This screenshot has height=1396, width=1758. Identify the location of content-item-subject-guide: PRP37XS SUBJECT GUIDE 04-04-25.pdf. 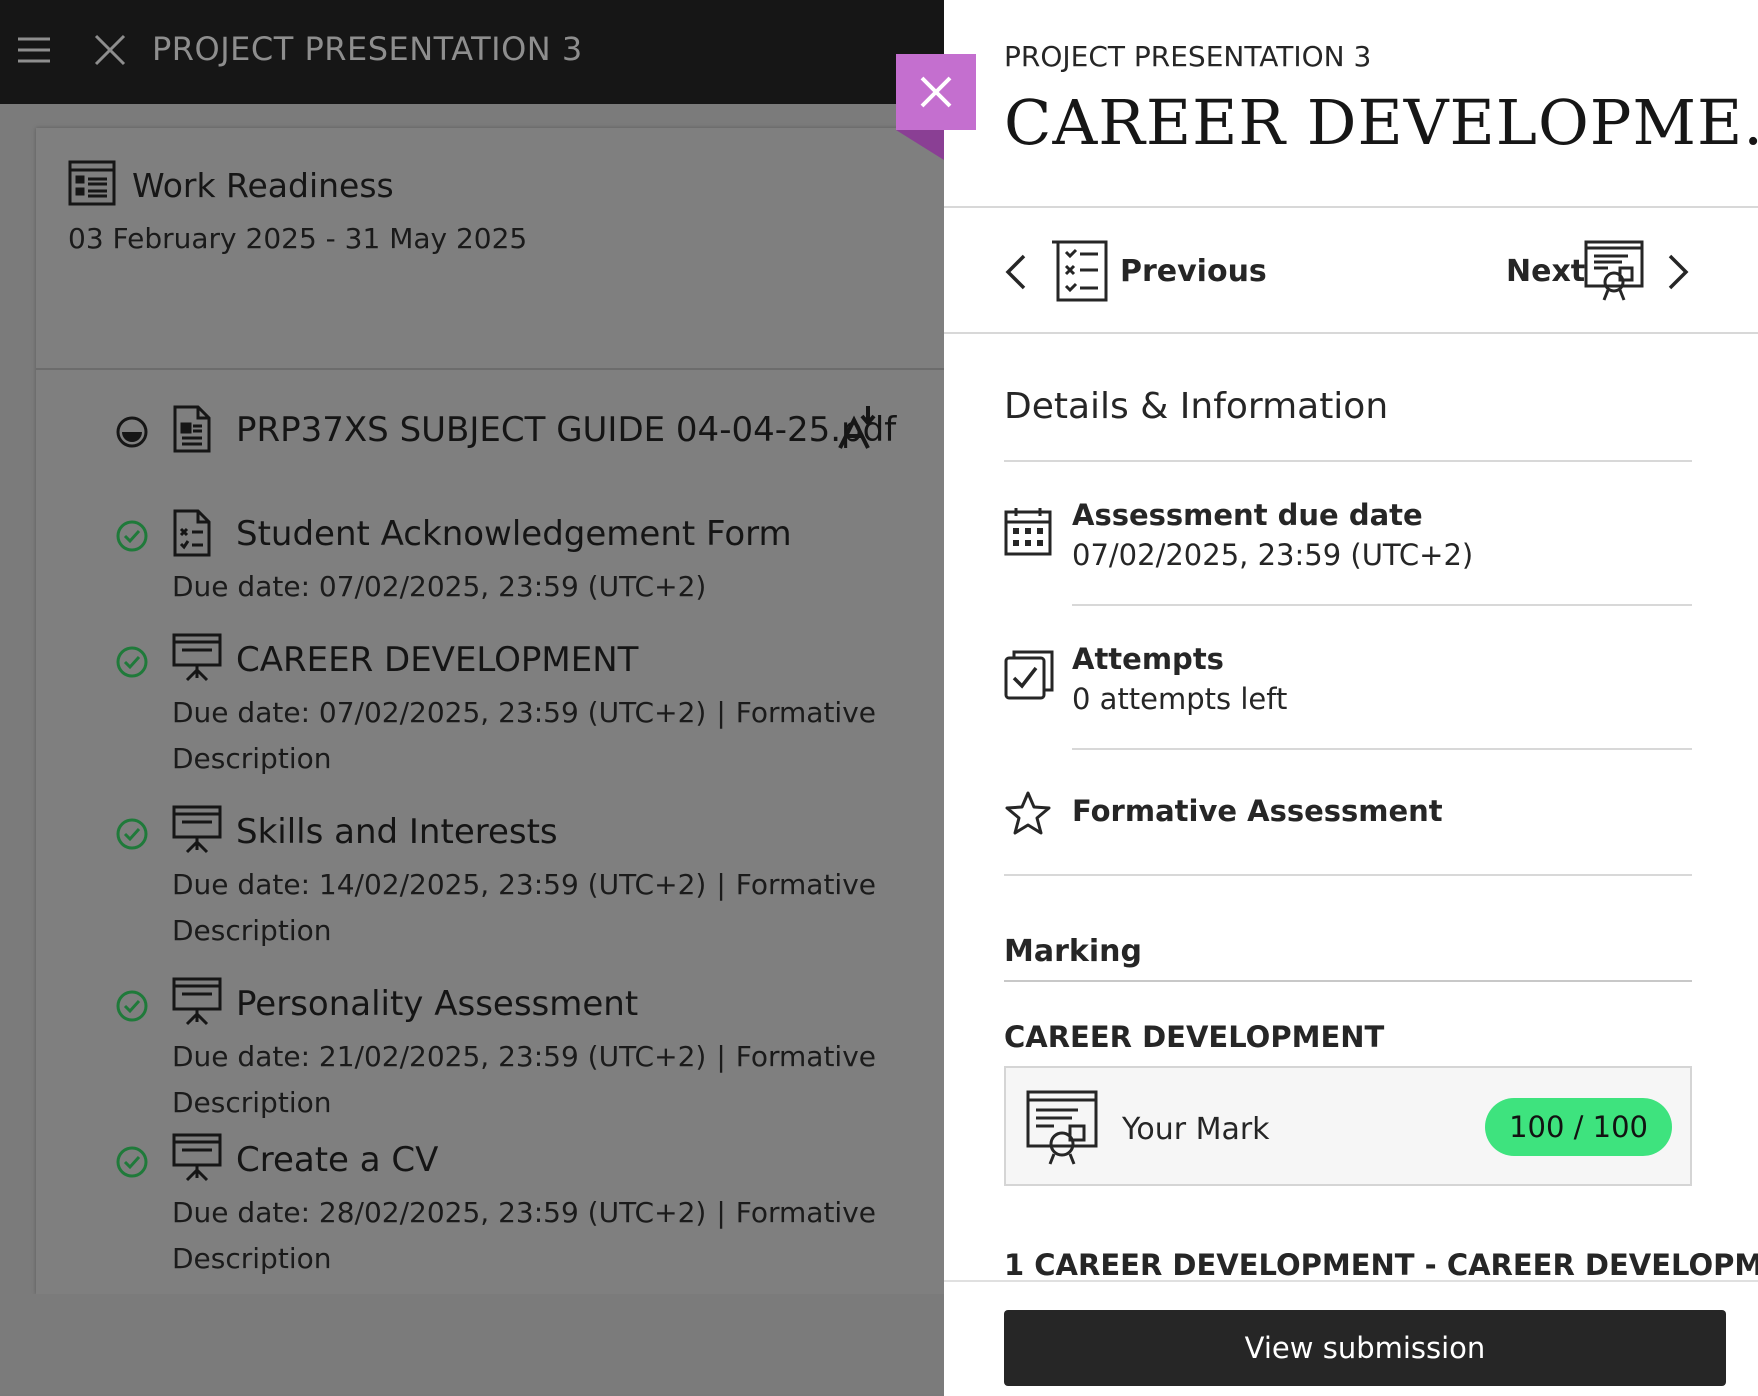
(490, 439).